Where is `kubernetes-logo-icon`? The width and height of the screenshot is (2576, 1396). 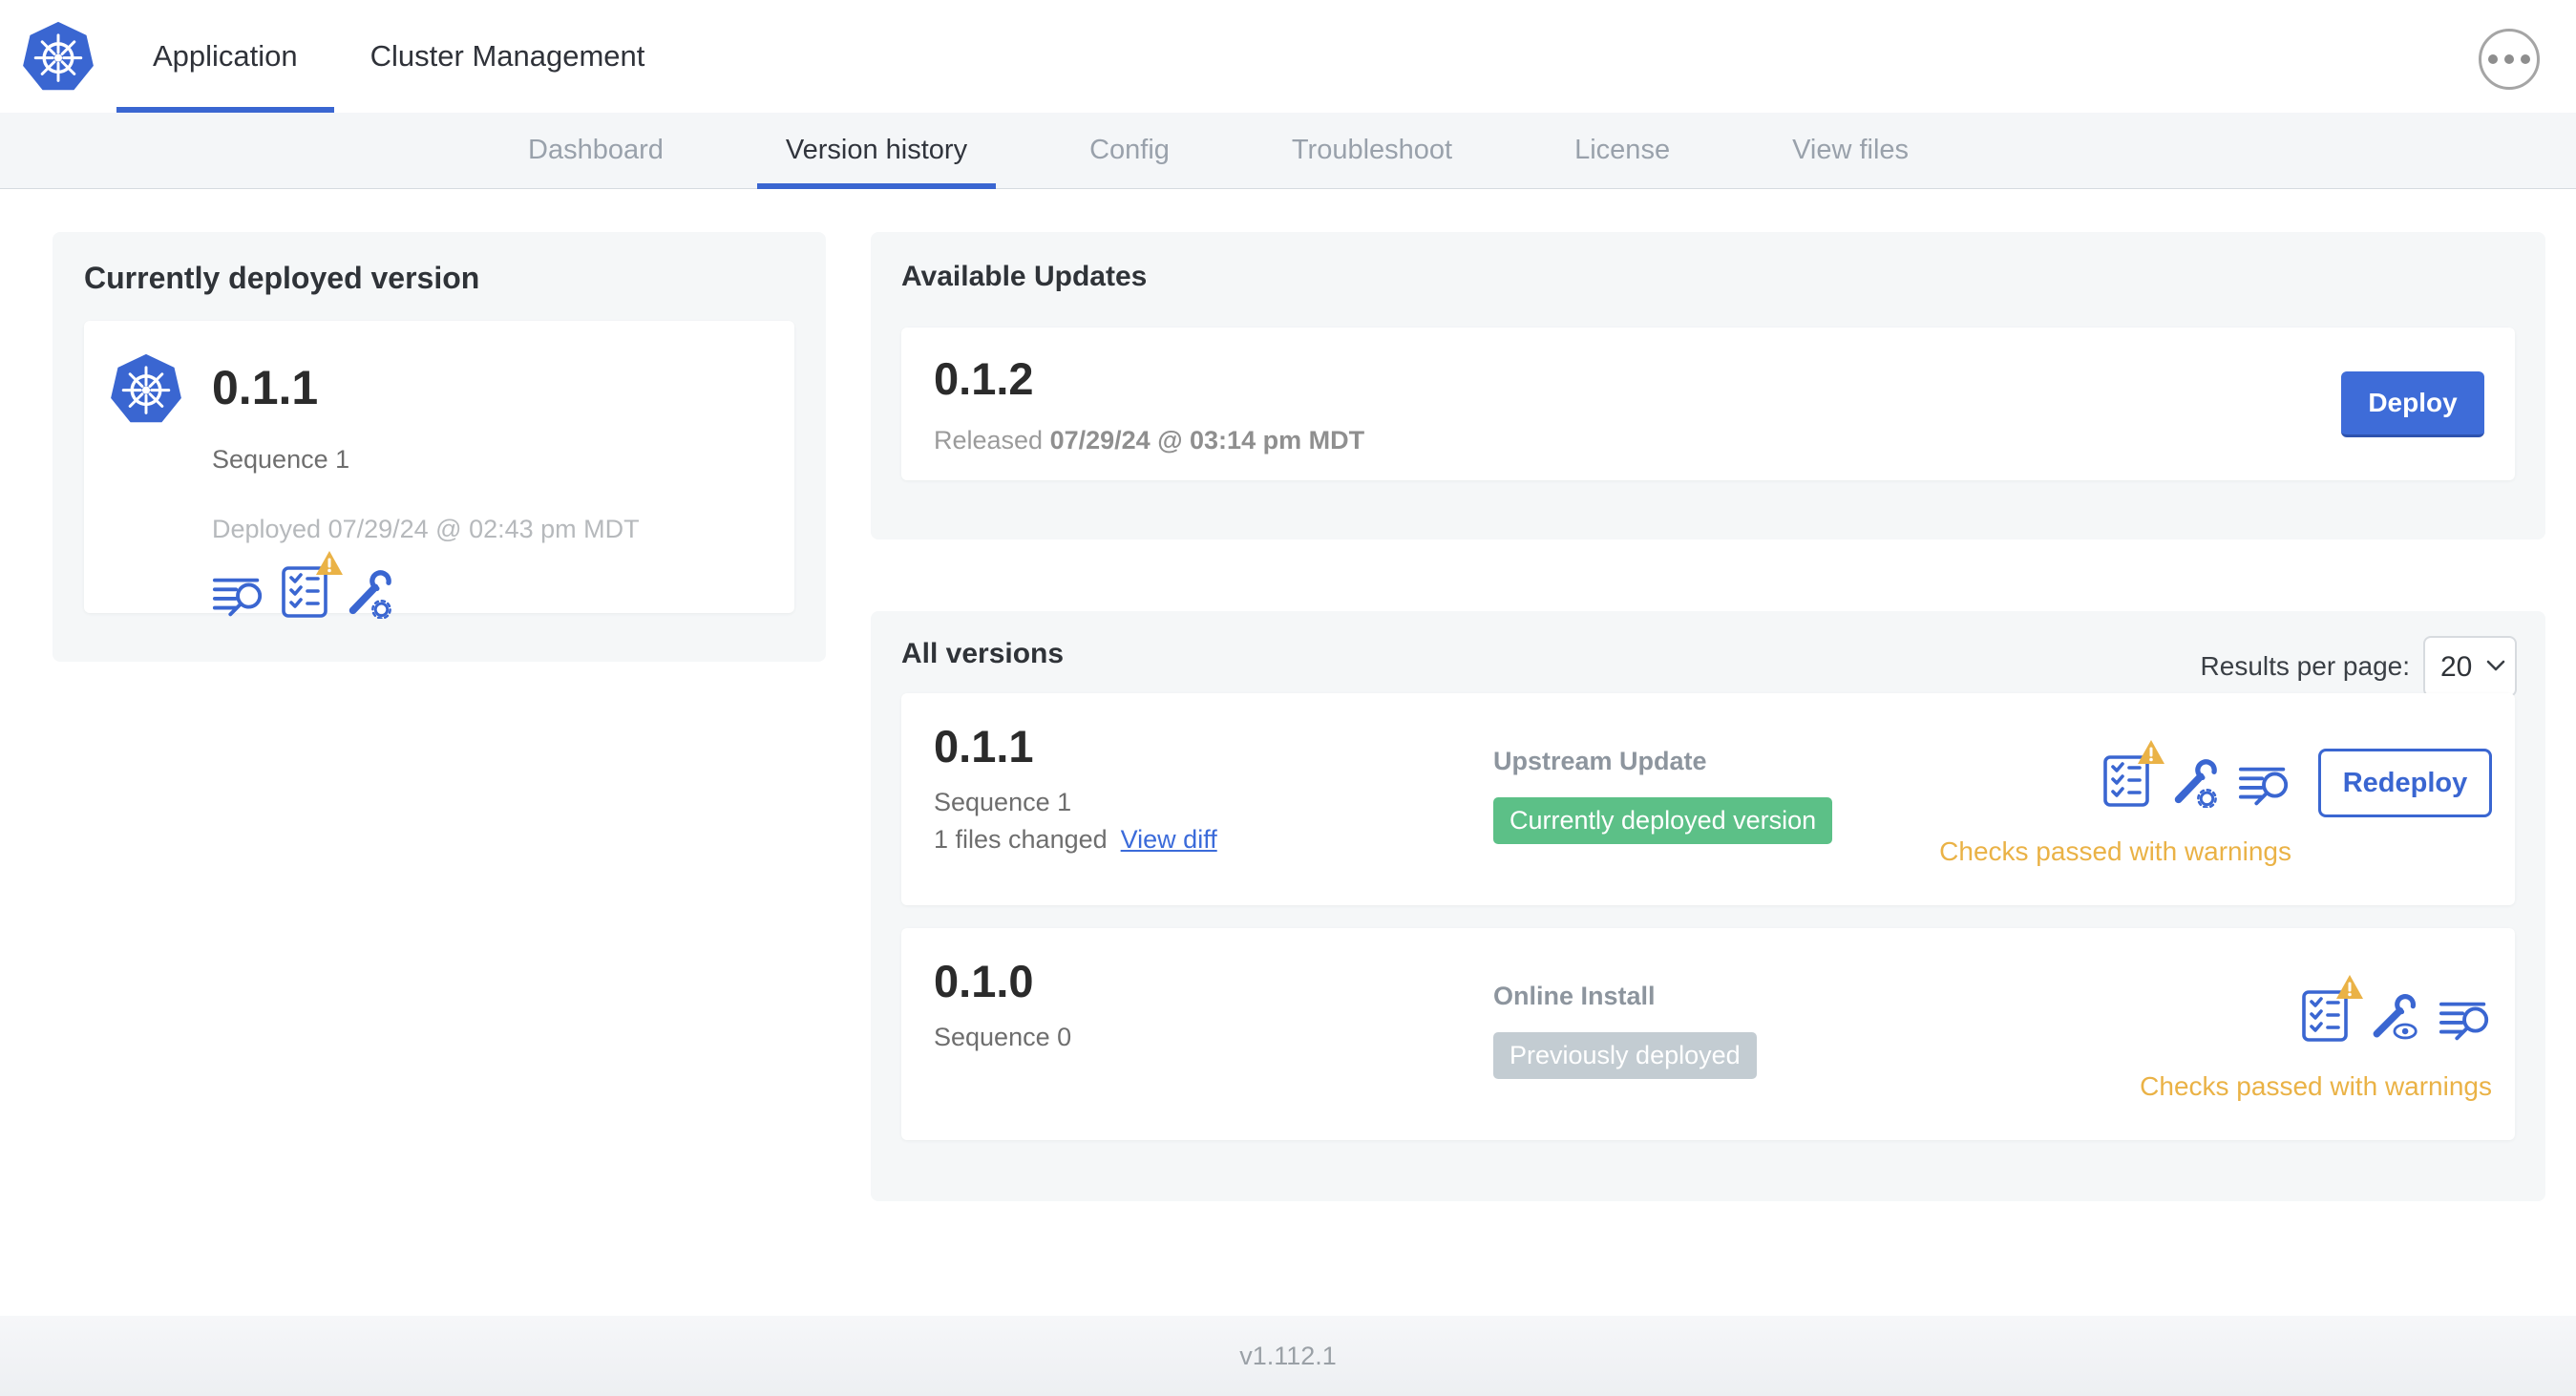 kubernetes-logo-icon is located at coordinates (58, 56).